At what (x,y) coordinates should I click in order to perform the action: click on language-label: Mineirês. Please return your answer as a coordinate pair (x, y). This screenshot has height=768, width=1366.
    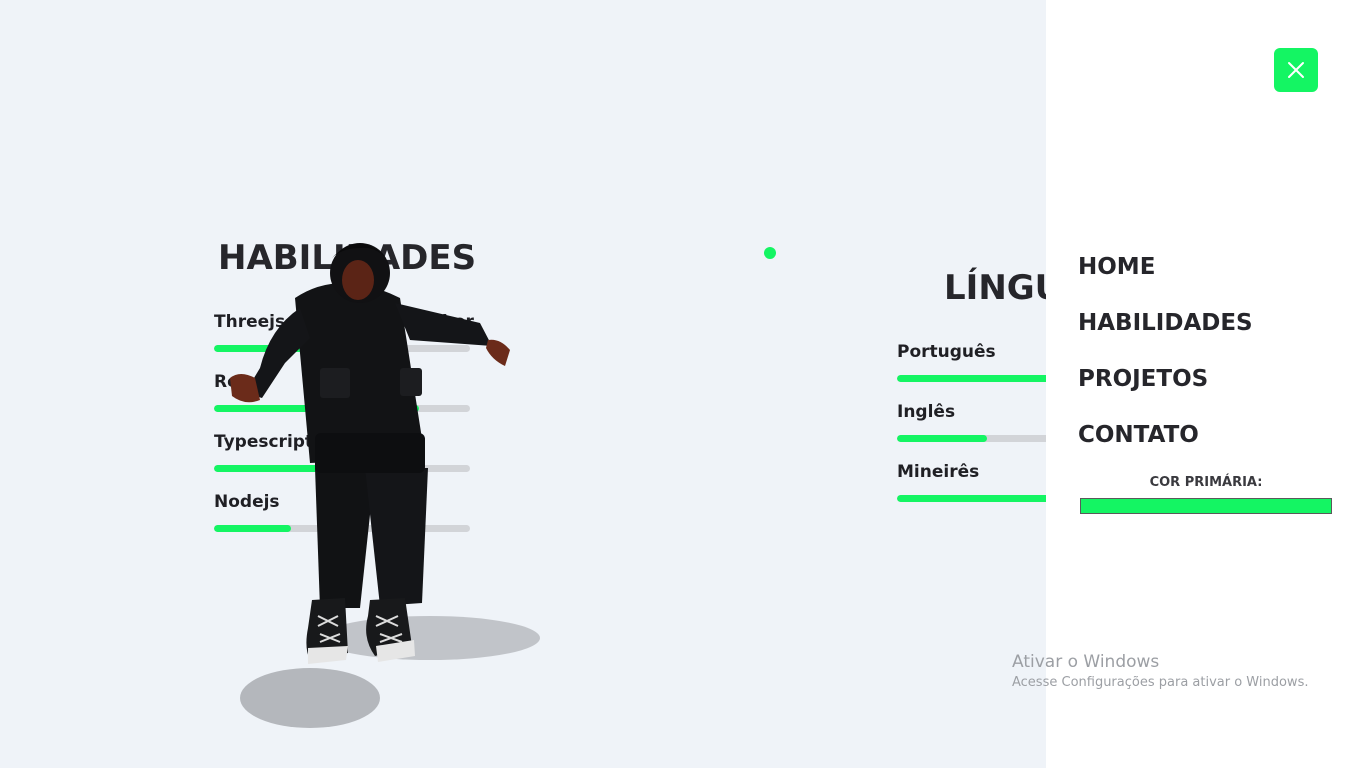
    Looking at the image, I should click on (938, 472).